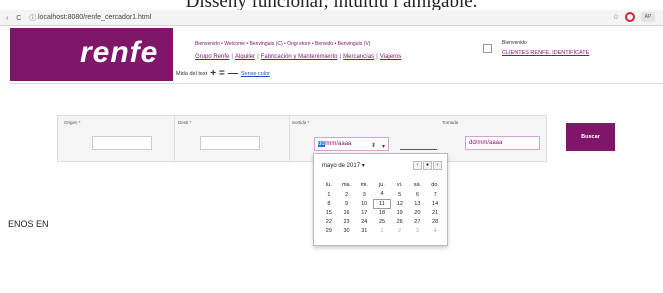 The width and height of the screenshot is (663, 293). I want to click on calendar-day: 7, so click(435, 194).